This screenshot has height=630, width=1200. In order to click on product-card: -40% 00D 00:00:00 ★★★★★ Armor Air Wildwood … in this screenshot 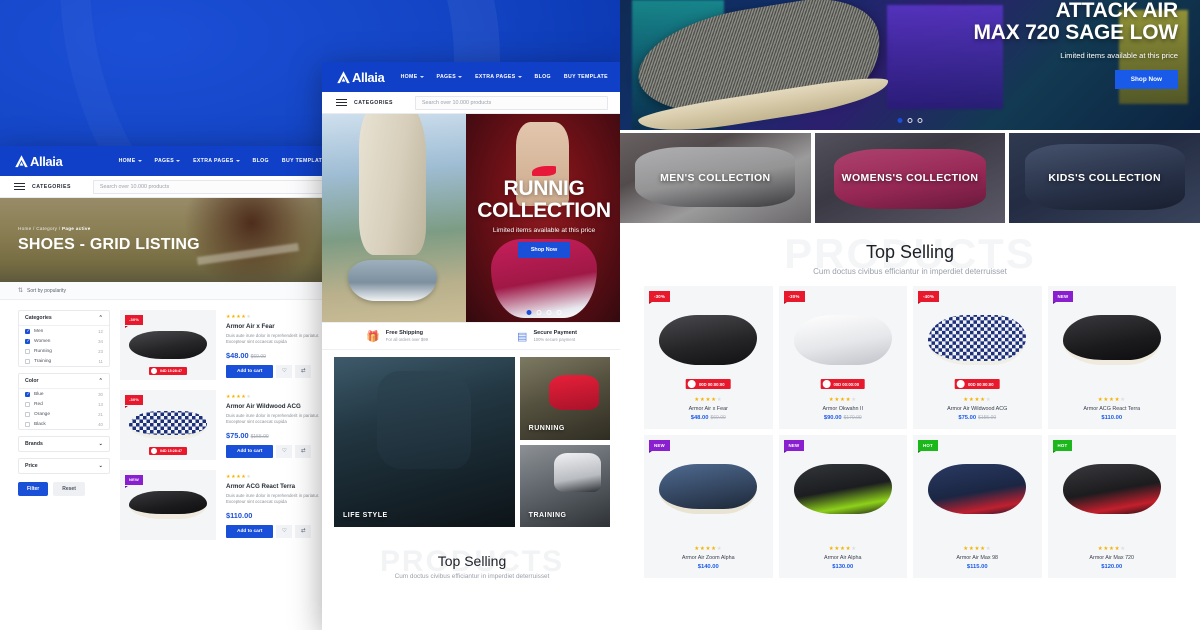, I will do `click(977, 357)`.